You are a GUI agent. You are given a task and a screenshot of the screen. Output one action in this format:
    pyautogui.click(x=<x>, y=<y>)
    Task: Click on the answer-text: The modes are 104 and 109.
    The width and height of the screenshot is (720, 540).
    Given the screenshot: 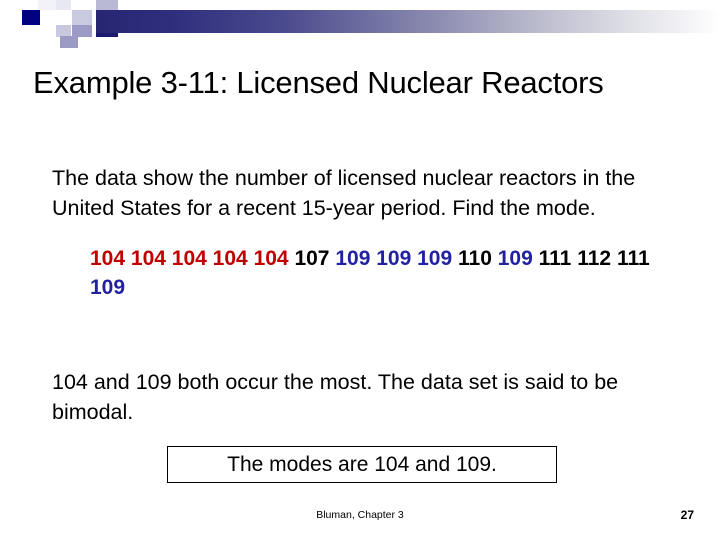 What is the action you would take?
    pyautogui.click(x=362, y=464)
    